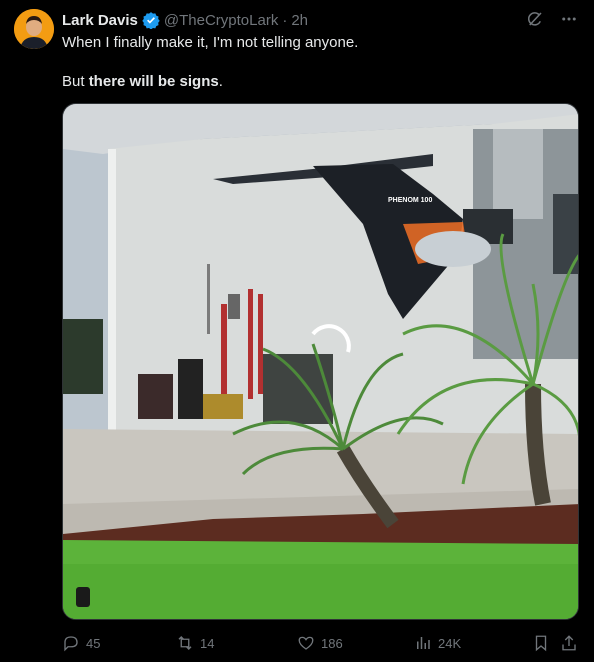 The height and width of the screenshot is (662, 594). What do you see at coordinates (332, 643) in the screenshot?
I see `like-count: 186` at bounding box center [332, 643].